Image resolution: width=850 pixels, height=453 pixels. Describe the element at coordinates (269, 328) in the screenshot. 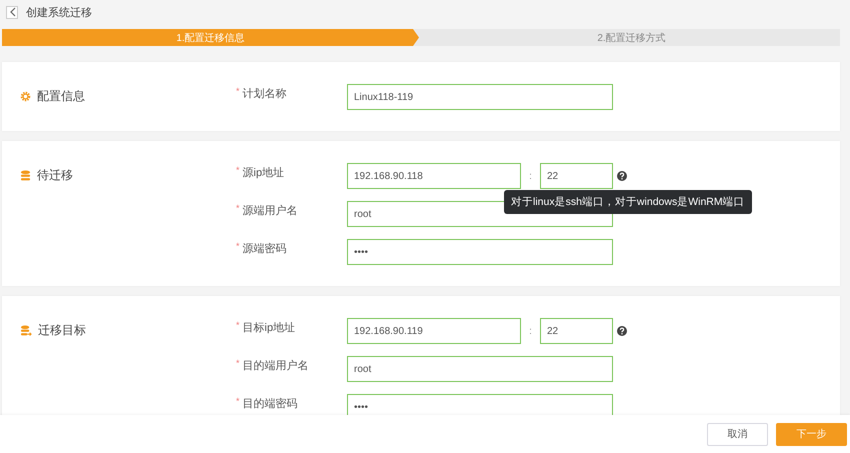

I see `field-label: 目标ip地址` at that location.